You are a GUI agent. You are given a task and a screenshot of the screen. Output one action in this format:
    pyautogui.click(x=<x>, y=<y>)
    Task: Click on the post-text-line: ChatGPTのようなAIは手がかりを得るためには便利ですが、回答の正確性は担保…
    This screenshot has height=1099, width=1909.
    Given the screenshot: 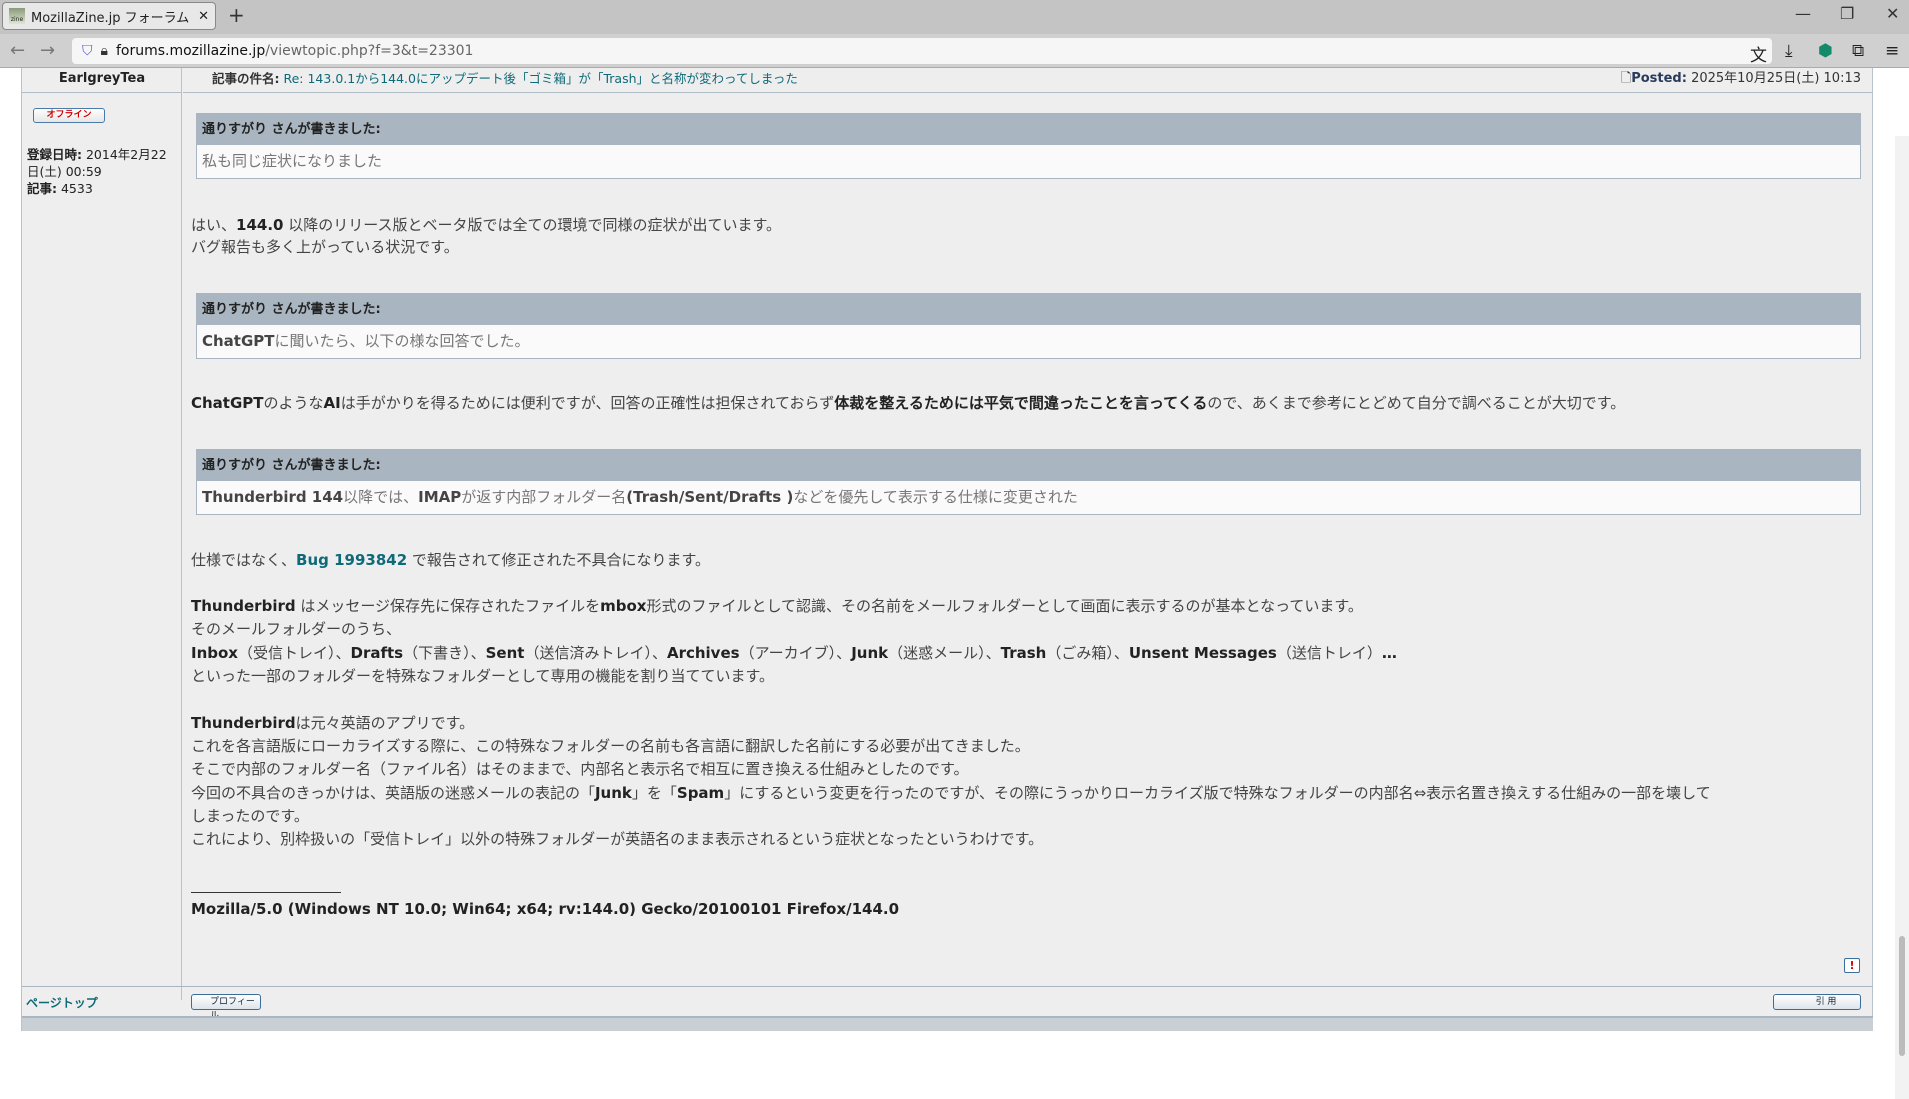 What is the action you would take?
    pyautogui.click(x=908, y=403)
    